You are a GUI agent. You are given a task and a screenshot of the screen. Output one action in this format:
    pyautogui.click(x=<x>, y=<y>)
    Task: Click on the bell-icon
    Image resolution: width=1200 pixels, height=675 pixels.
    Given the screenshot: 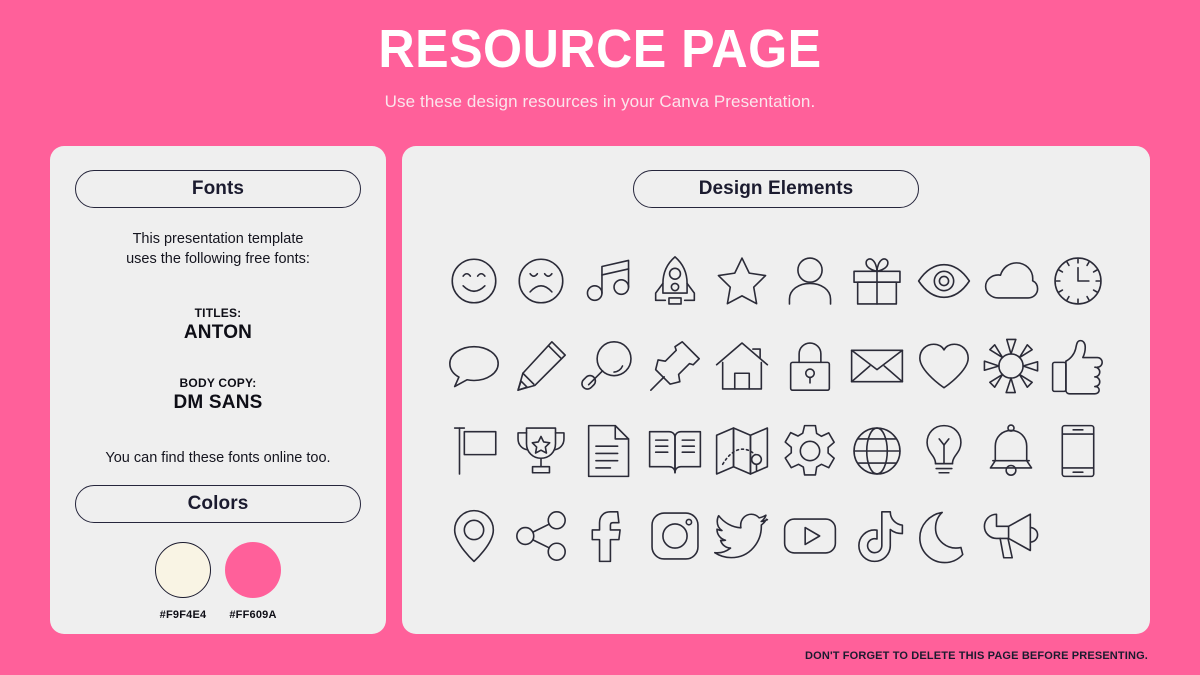 What is the action you would take?
    pyautogui.click(x=1011, y=451)
    